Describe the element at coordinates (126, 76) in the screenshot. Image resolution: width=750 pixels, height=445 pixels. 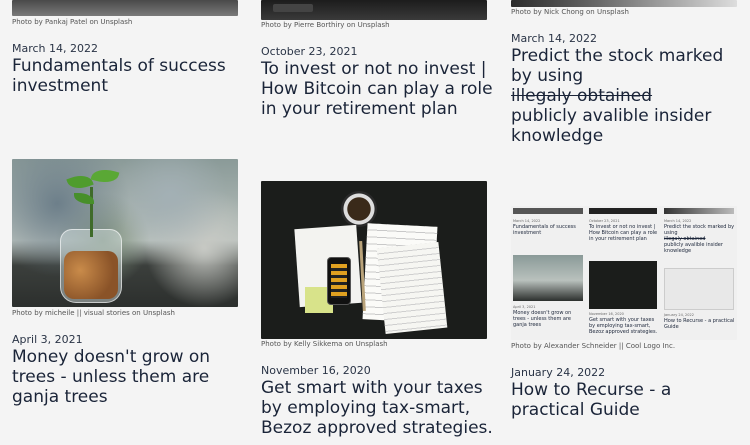
I see `post-title: Fundamentals of success investment` at that location.